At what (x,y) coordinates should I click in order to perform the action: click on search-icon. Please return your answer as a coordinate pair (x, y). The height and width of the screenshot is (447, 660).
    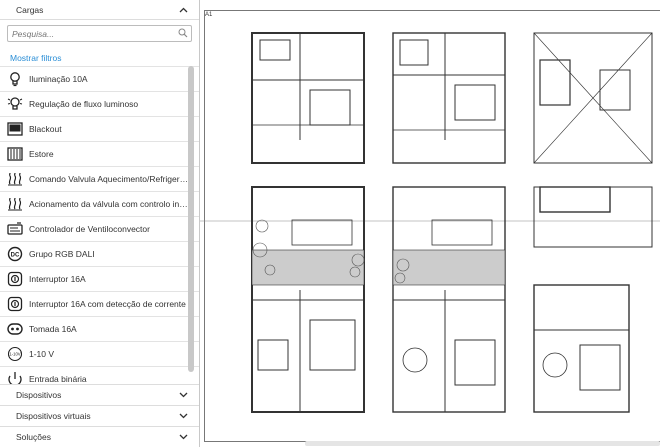
    Looking at the image, I should click on (183, 34).